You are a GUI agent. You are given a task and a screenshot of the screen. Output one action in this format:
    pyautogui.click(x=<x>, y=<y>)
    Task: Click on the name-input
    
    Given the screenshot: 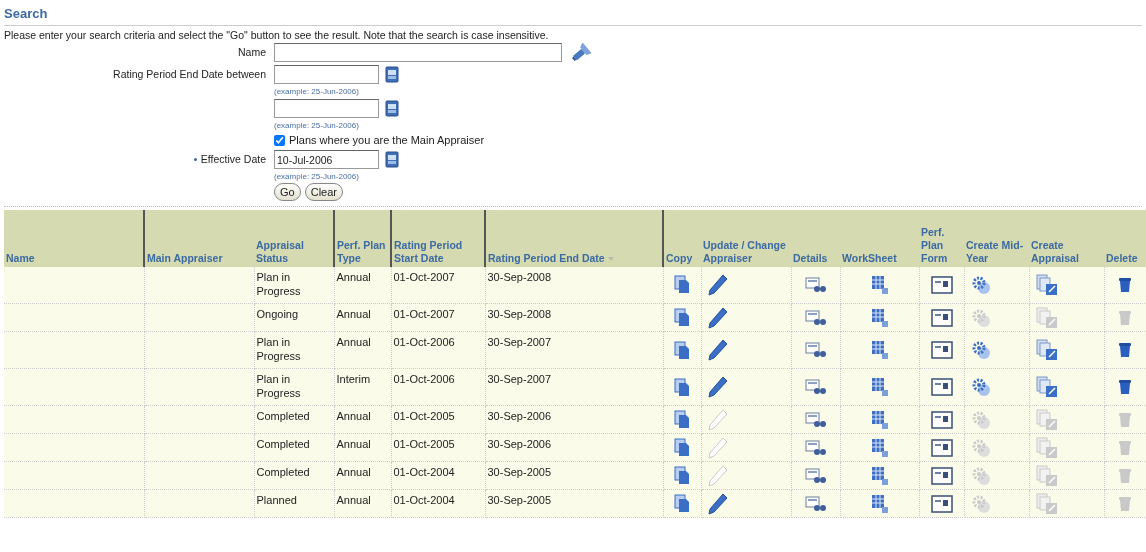 What is the action you would take?
    pyautogui.click(x=418, y=52)
    